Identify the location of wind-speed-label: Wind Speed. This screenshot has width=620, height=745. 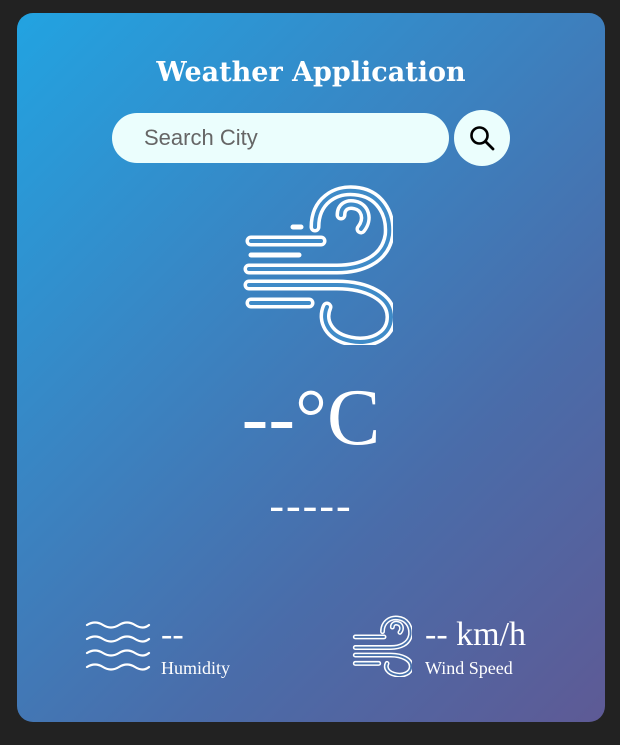
(469, 668).